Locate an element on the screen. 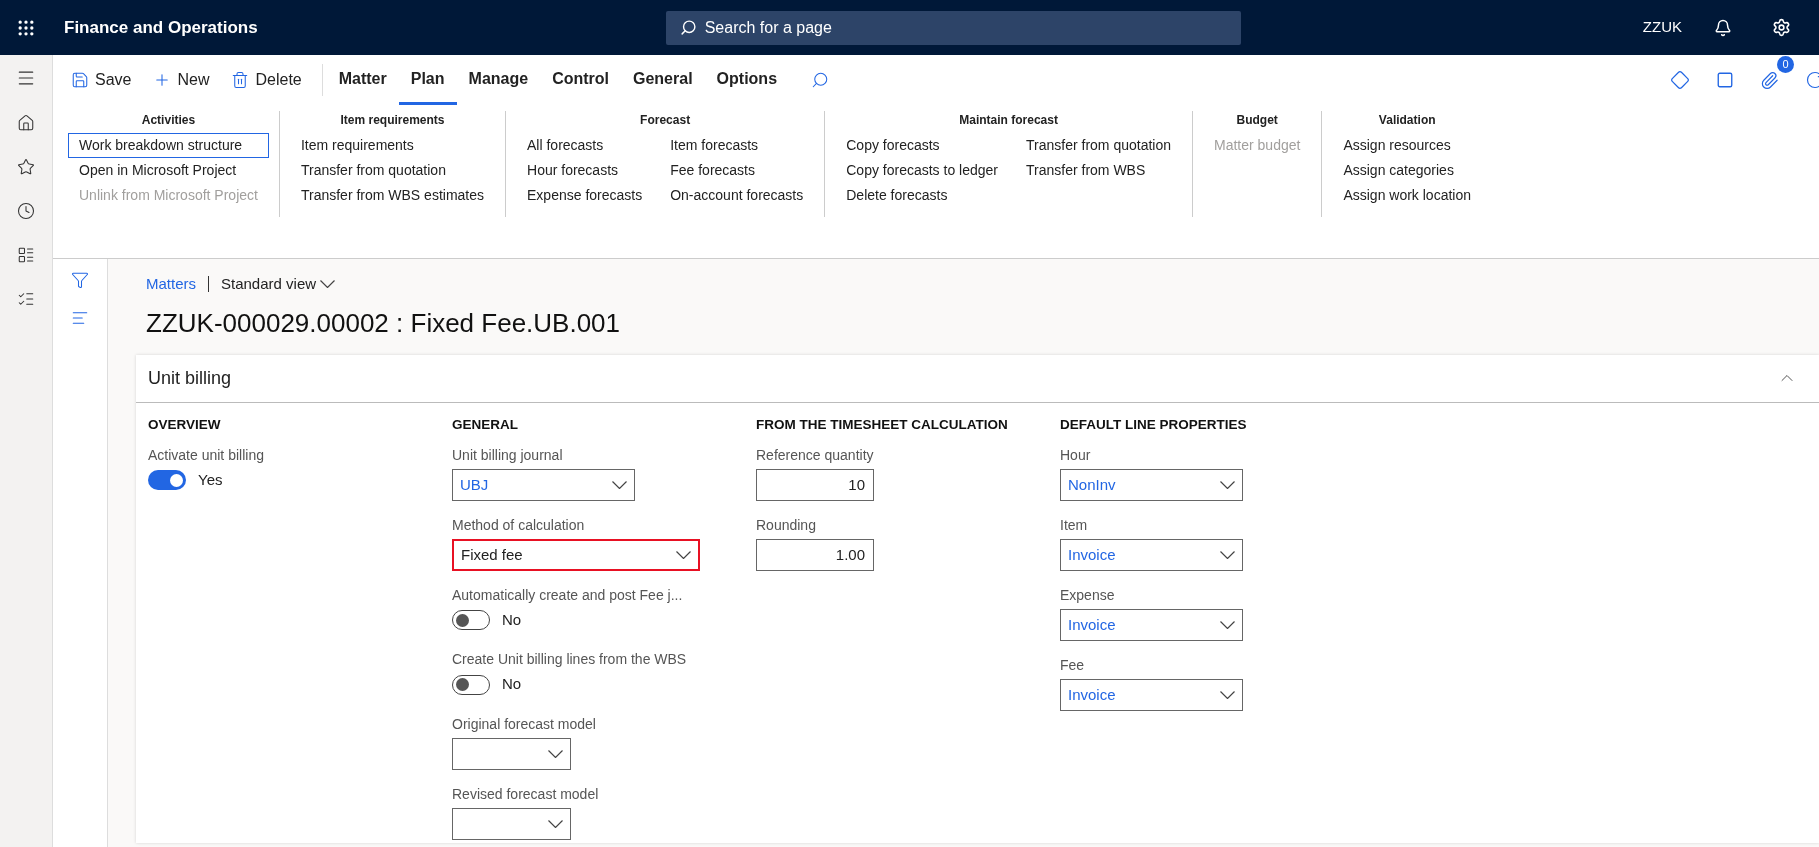  ribbon-tab: Manage is located at coordinates (498, 80).